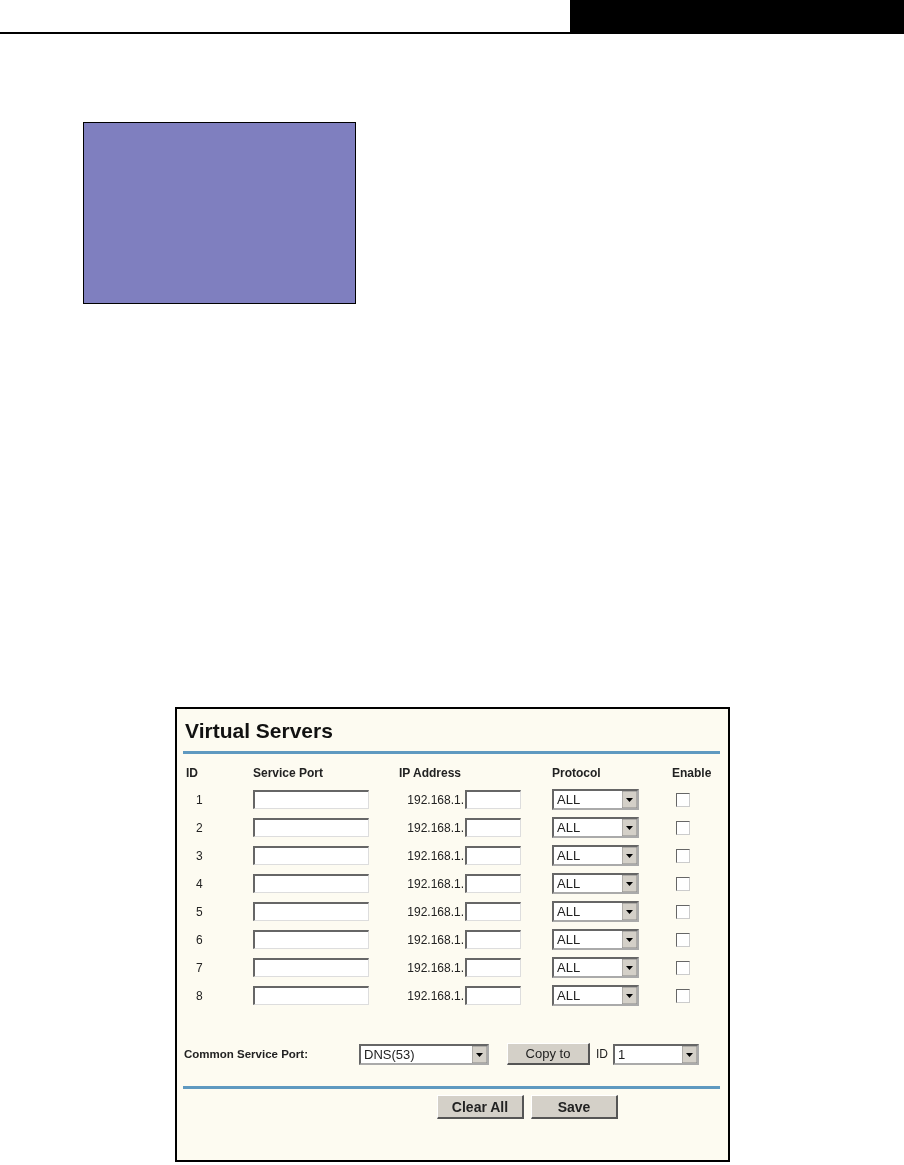 This screenshot has height=1165, width=904. I want to click on row-id: 7, so click(199, 967).